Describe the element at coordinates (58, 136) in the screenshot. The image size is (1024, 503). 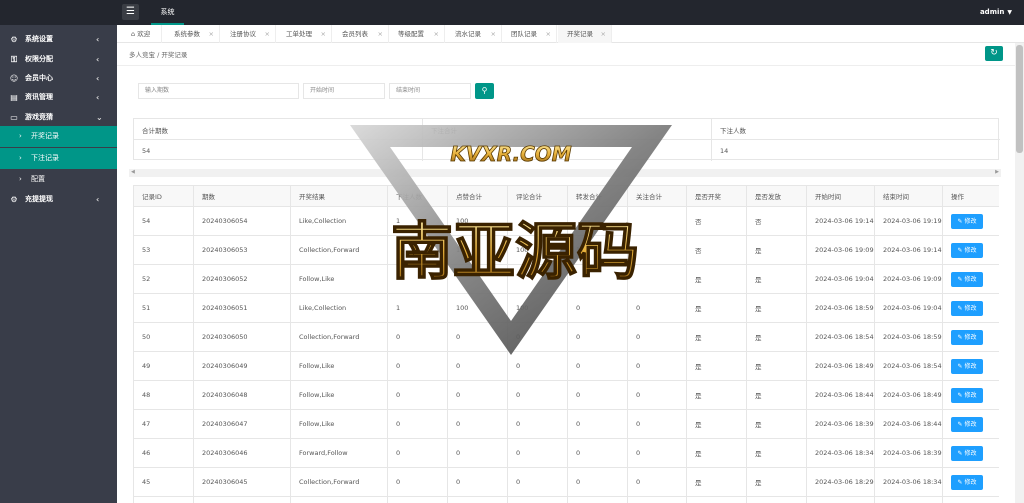
I see `sidebar-subitem: › 开奖记录` at that location.